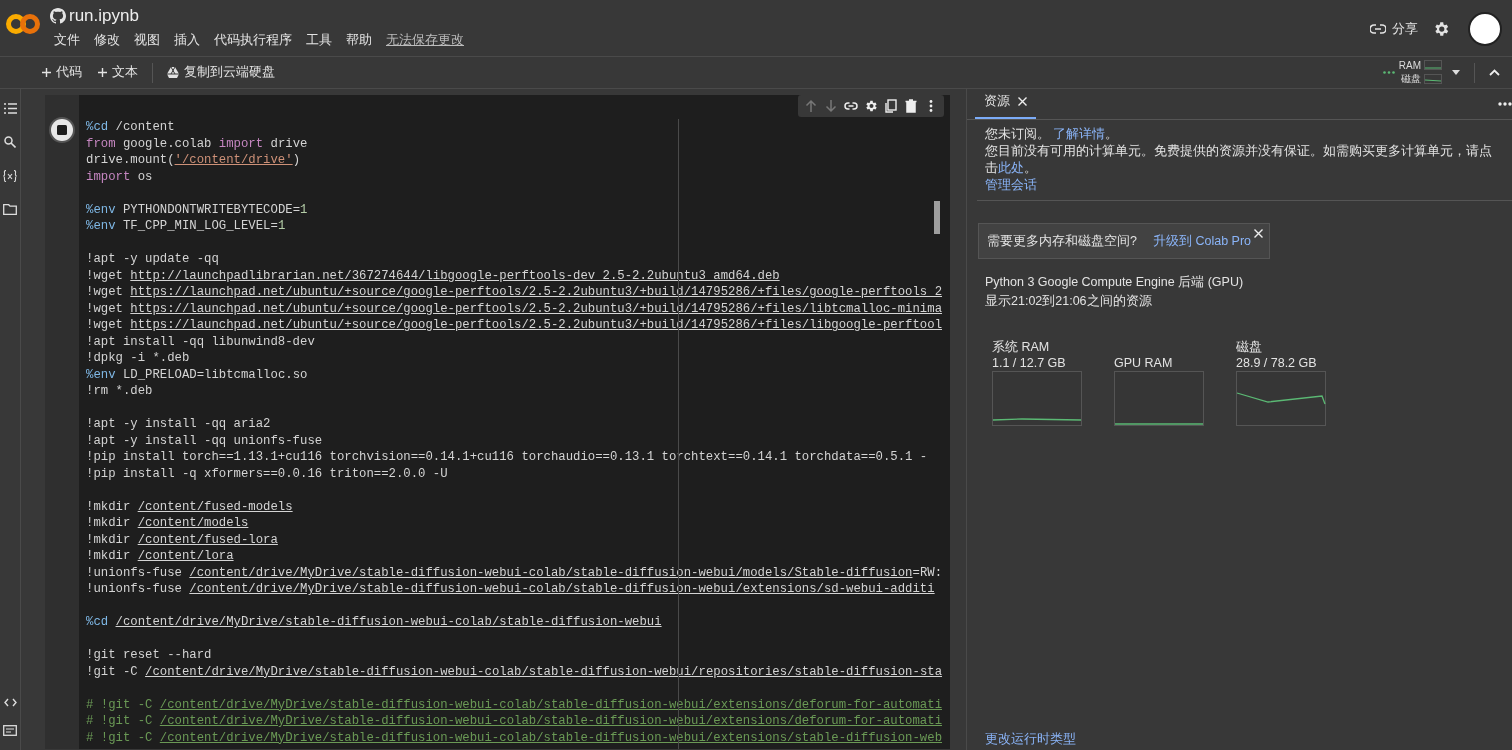  I want to click on mirror-cell-icon, so click(891, 106).